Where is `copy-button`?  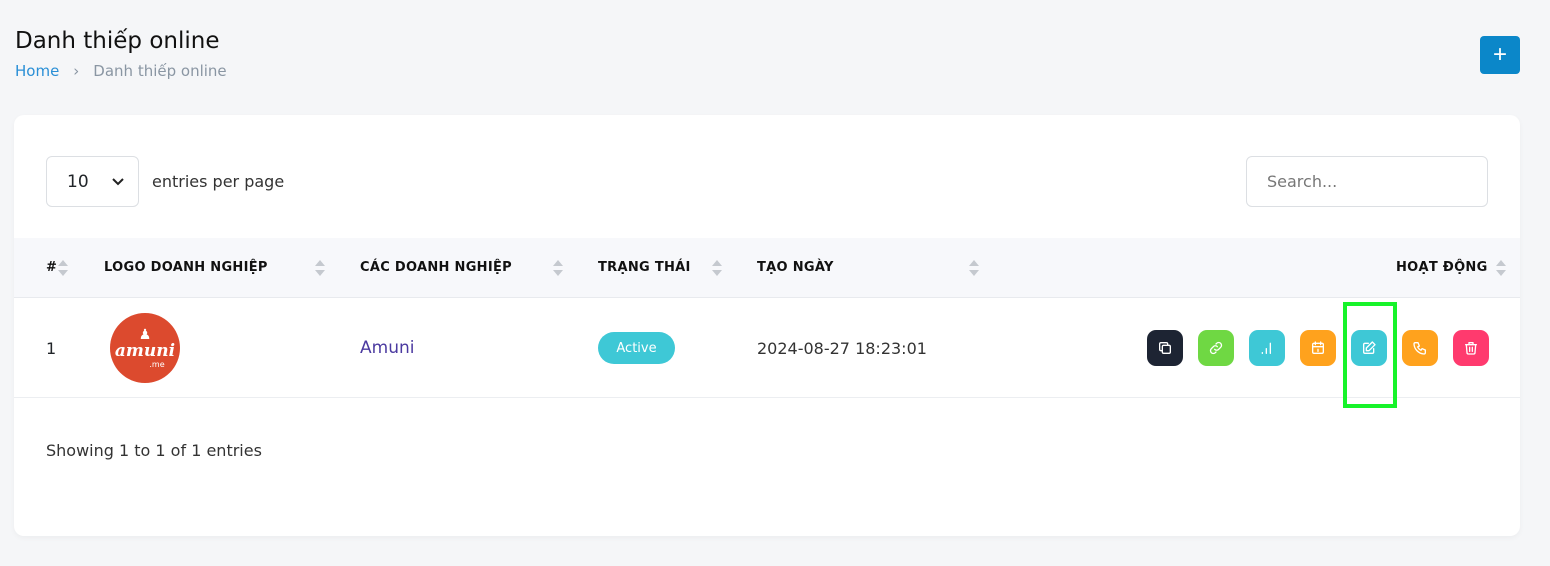 copy-button is located at coordinates (1165, 348).